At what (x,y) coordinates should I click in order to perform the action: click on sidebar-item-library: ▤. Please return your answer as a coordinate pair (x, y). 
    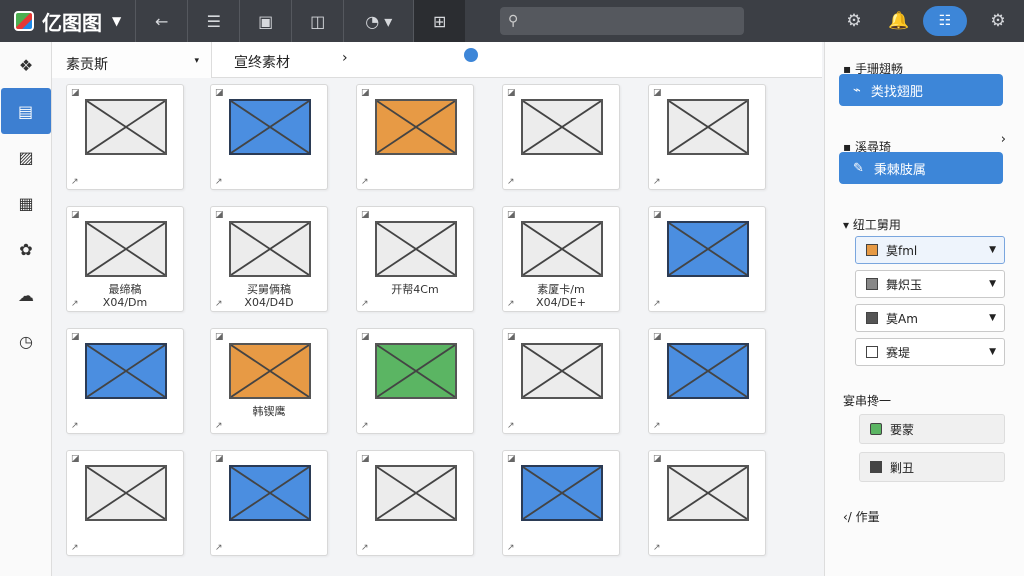
    Looking at the image, I should click on (25, 111).